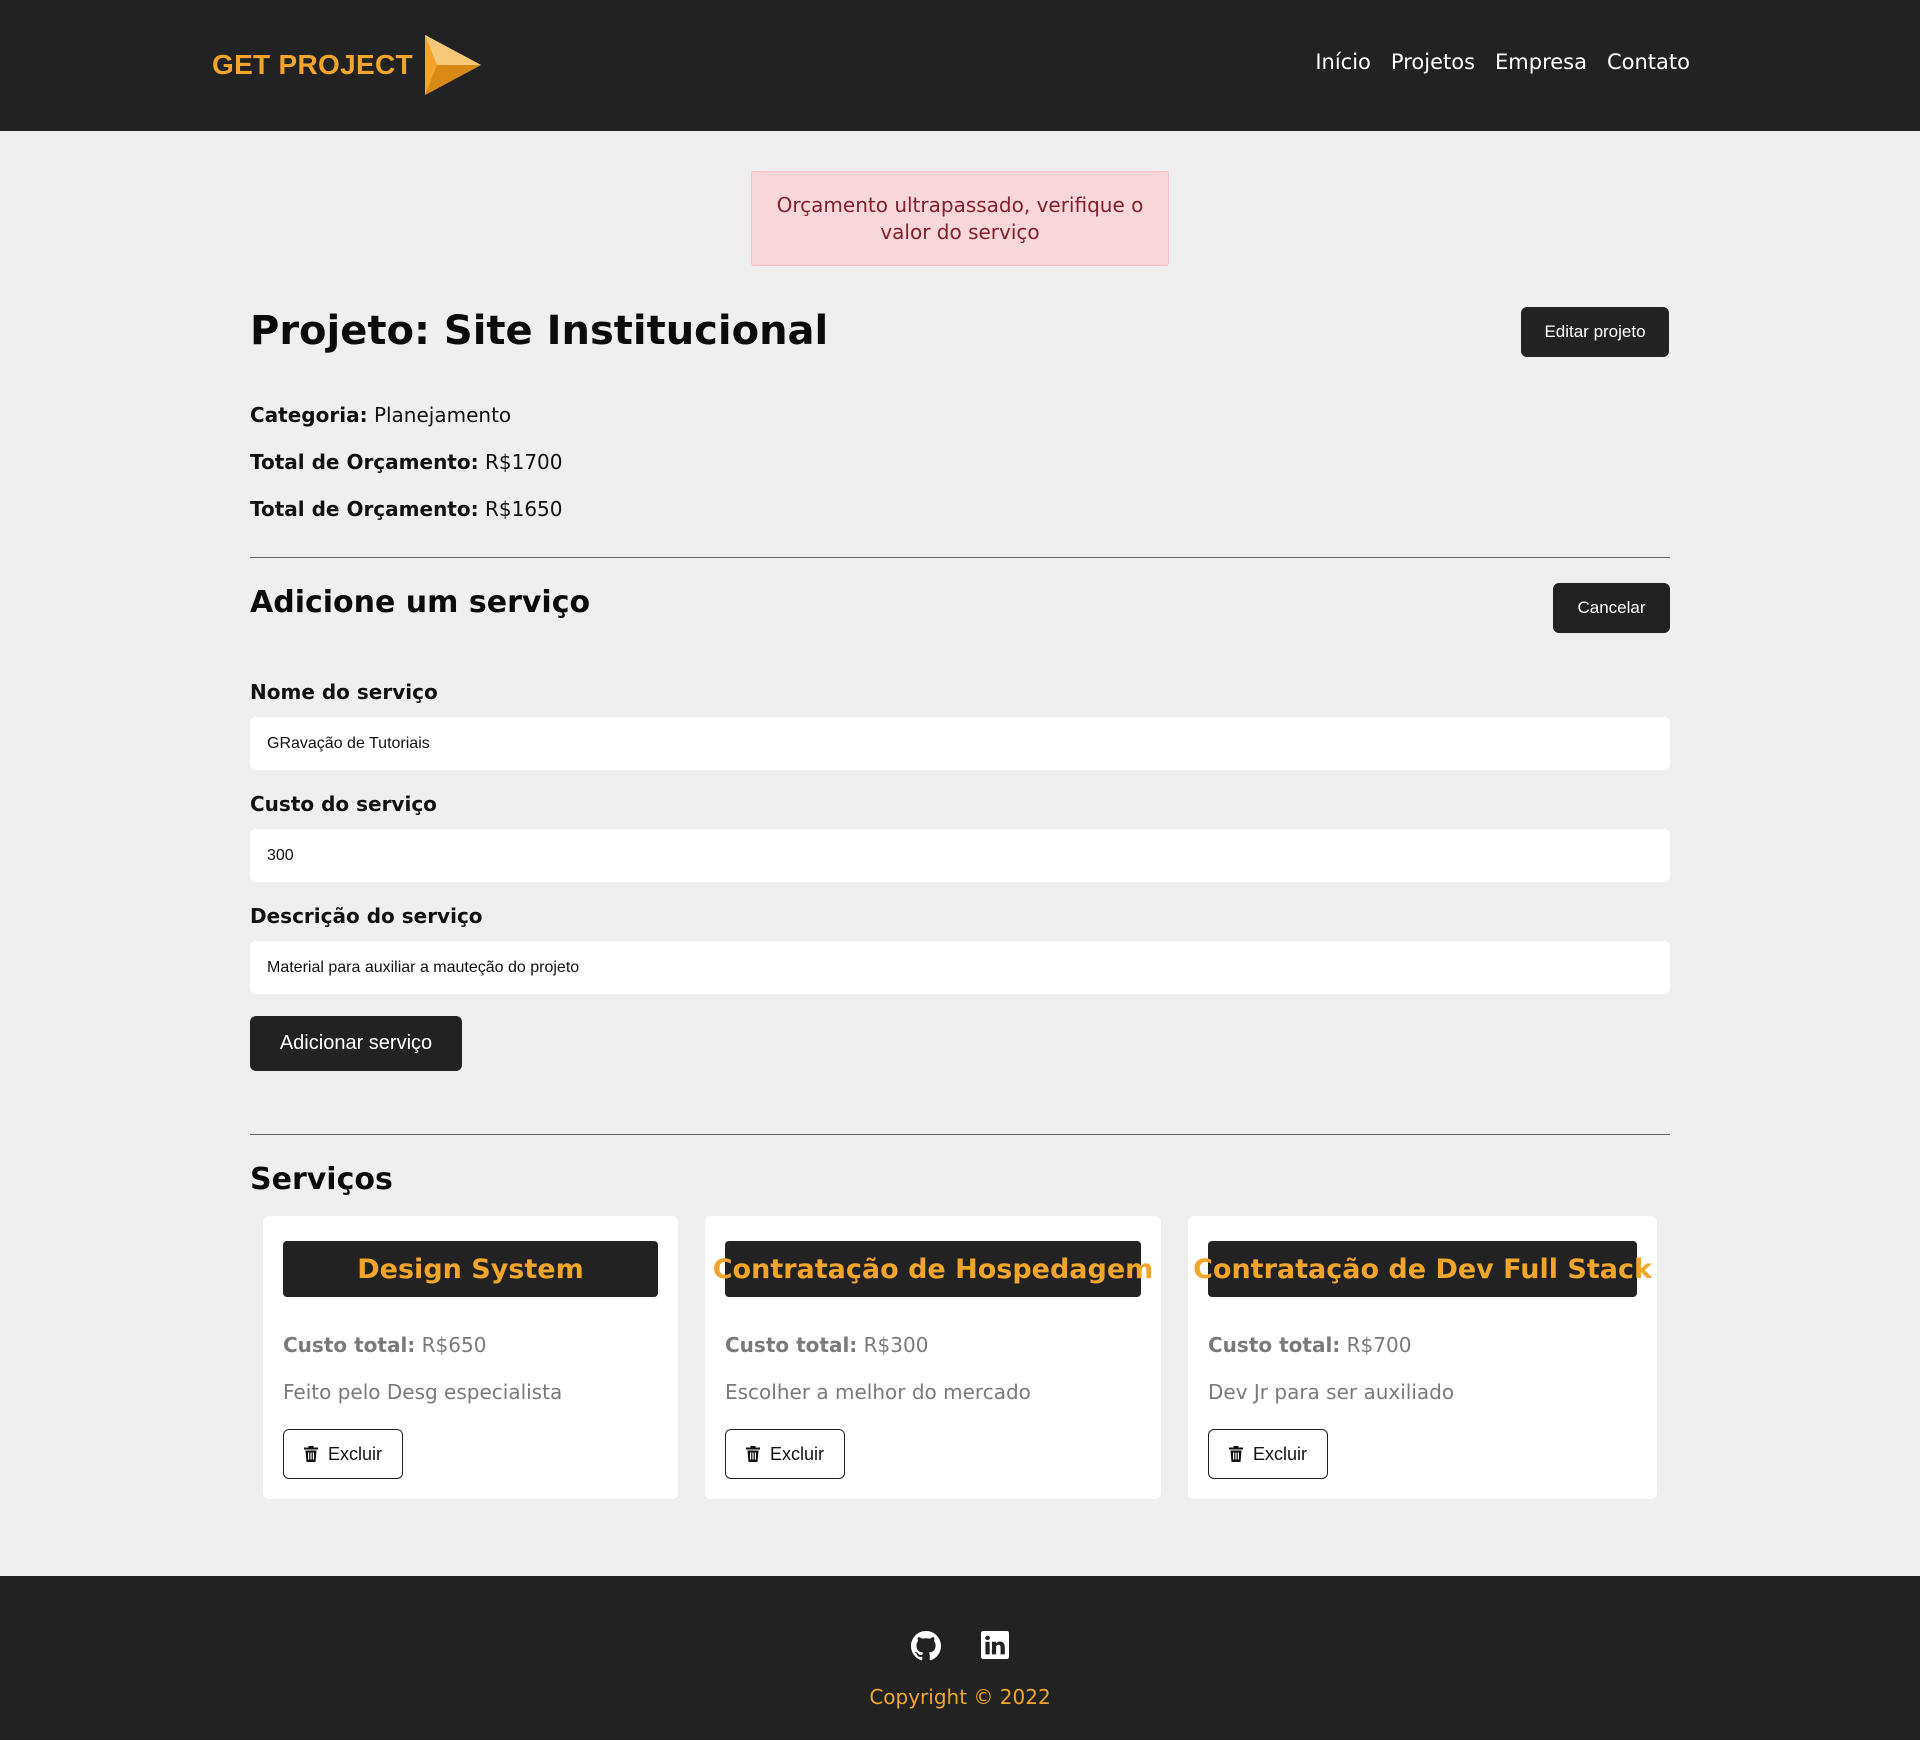 The width and height of the screenshot is (1920, 1740). Describe the element at coordinates (933, 1269) in the screenshot. I see `service-card-title: Contratação de Hospedagem` at that location.